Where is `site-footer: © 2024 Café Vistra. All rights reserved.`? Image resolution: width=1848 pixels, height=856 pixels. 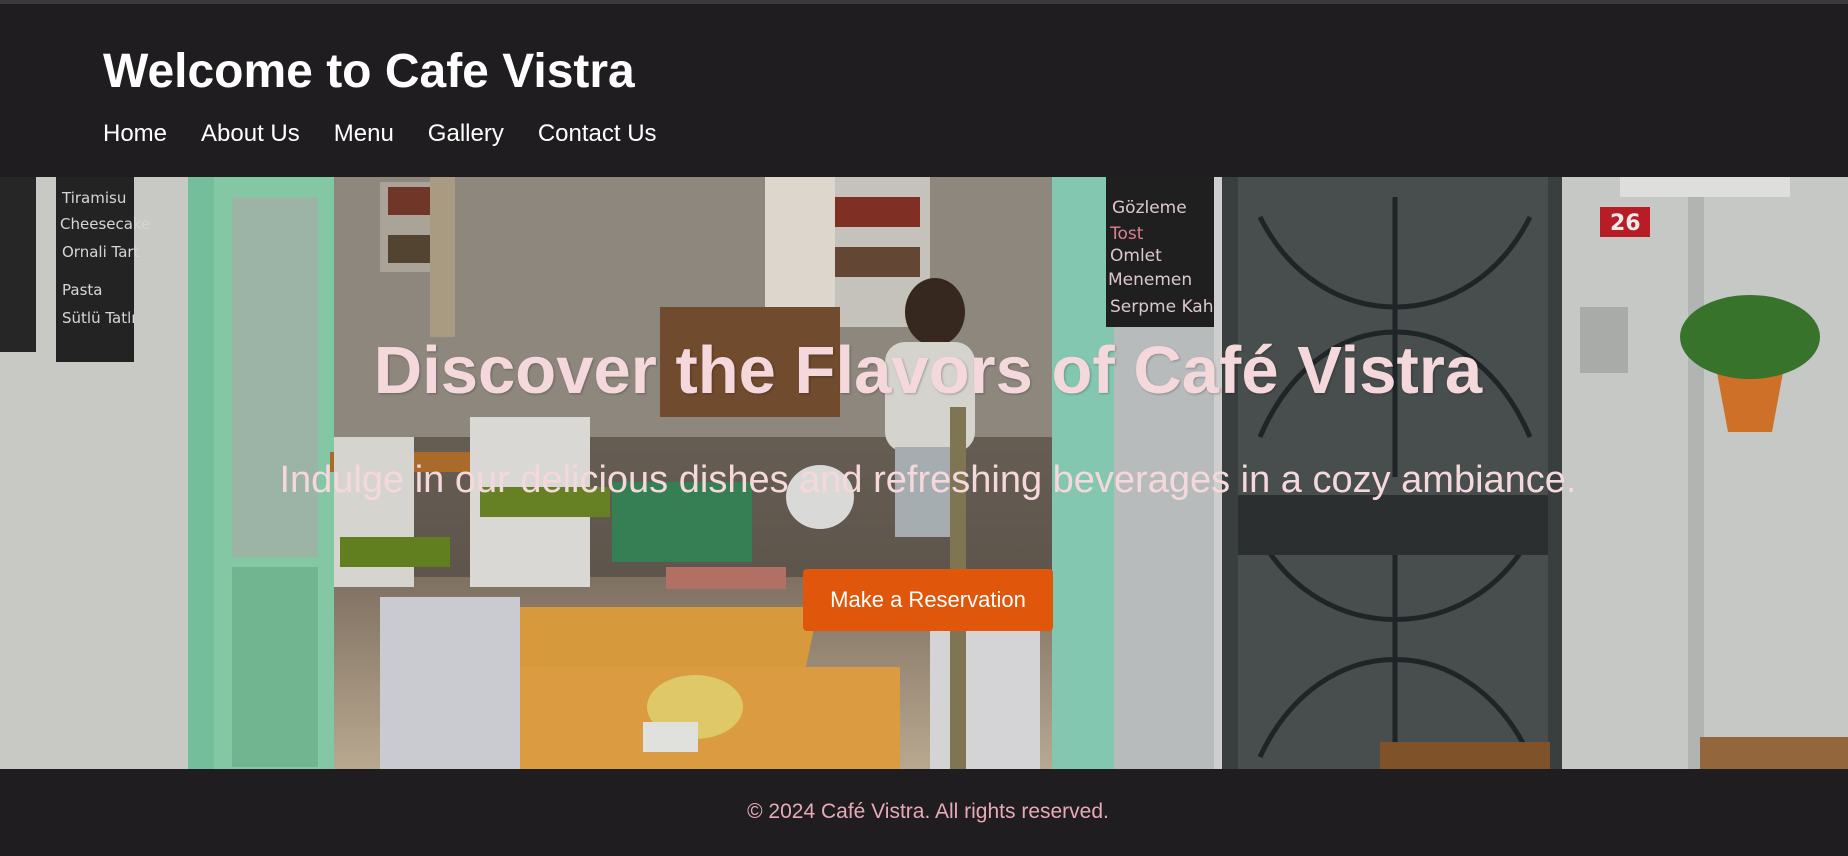 site-footer: © 2024 Café Vistra. All rights reserved. is located at coordinates (924, 812).